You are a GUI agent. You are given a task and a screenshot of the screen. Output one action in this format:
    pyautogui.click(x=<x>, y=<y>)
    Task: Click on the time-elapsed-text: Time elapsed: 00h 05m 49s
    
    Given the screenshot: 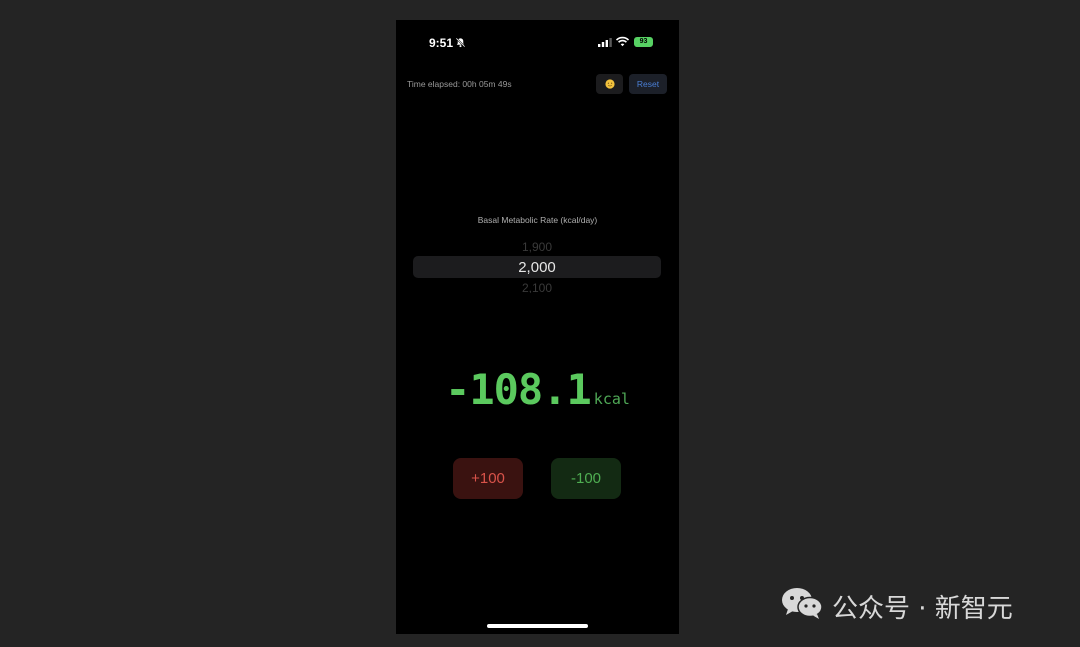 What is the action you would take?
    pyautogui.click(x=459, y=84)
    